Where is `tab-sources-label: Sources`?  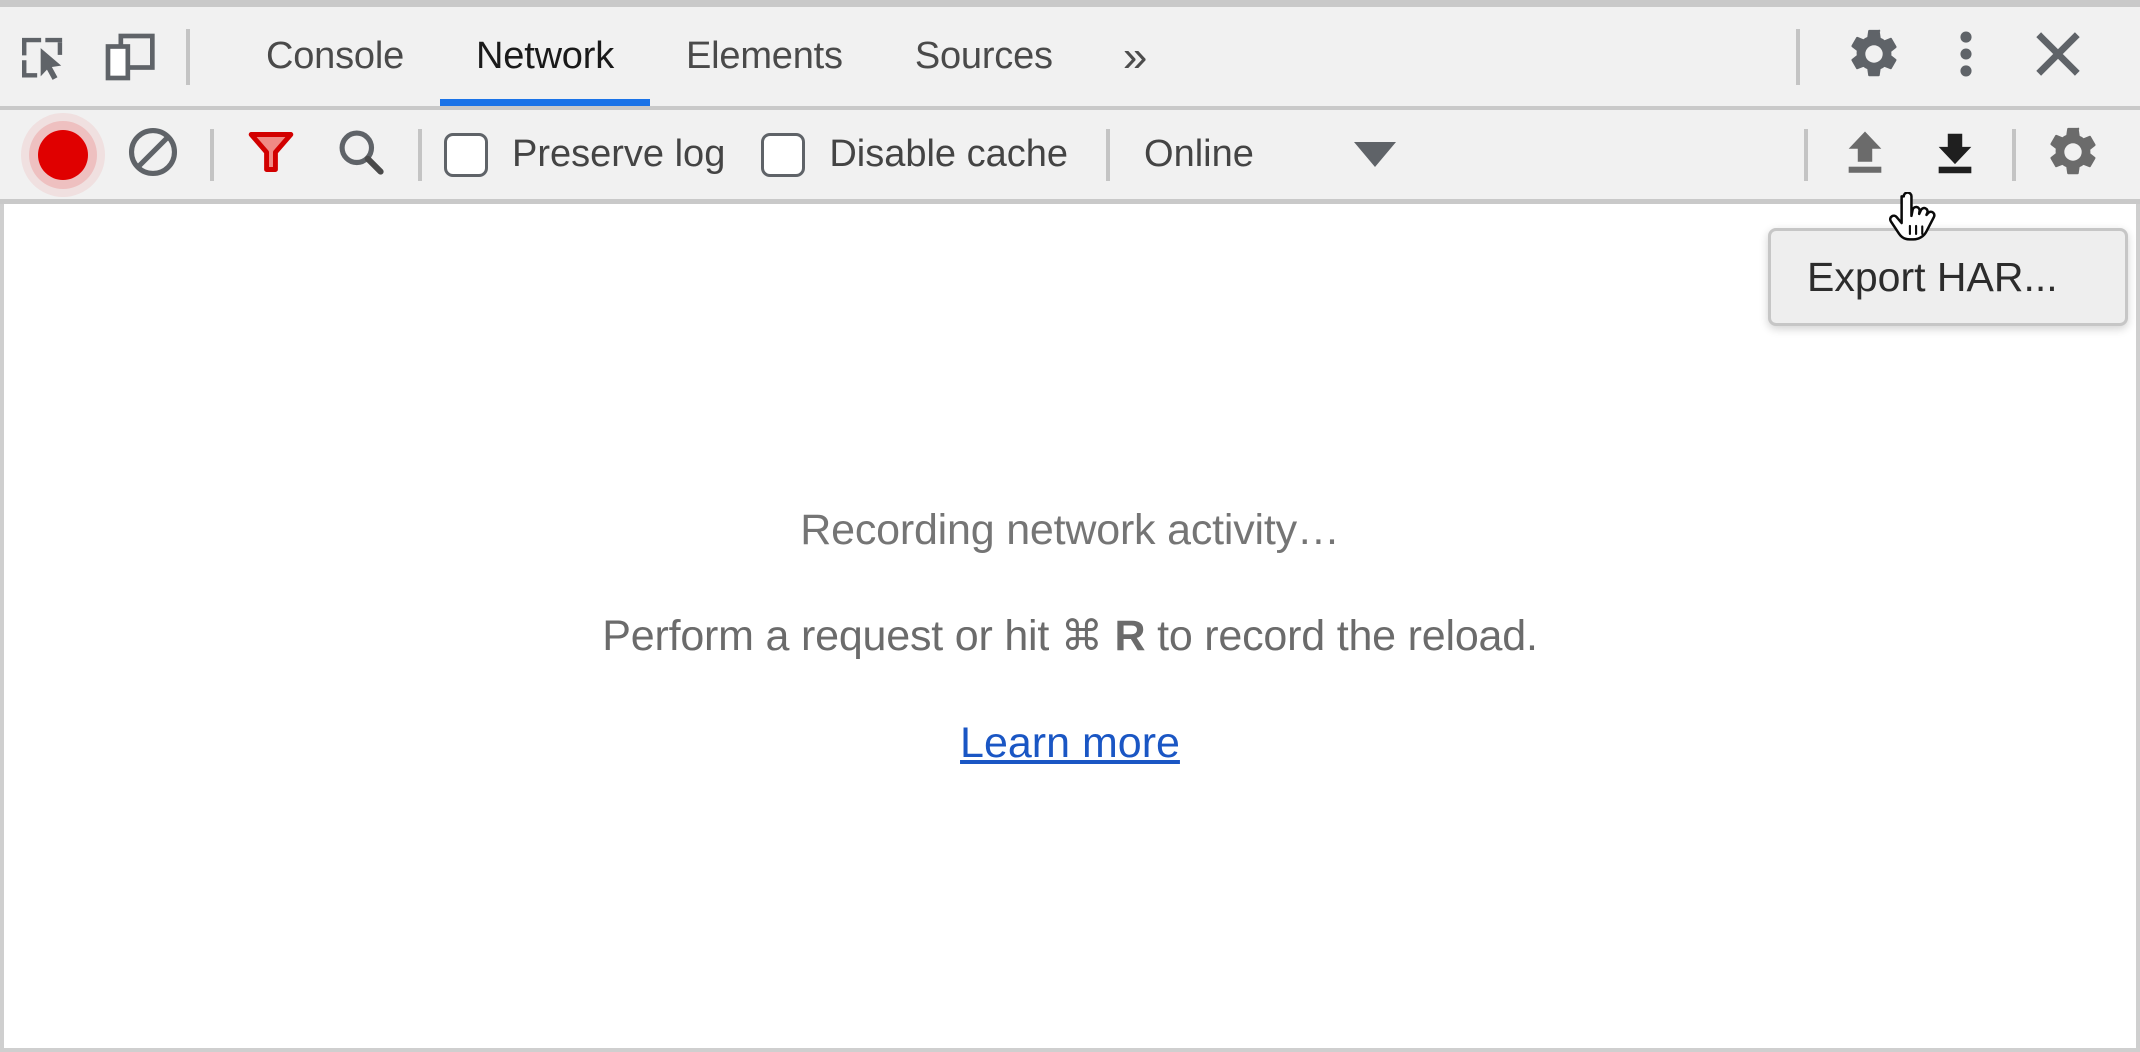 tab-sources-label: Sources is located at coordinates (983, 56).